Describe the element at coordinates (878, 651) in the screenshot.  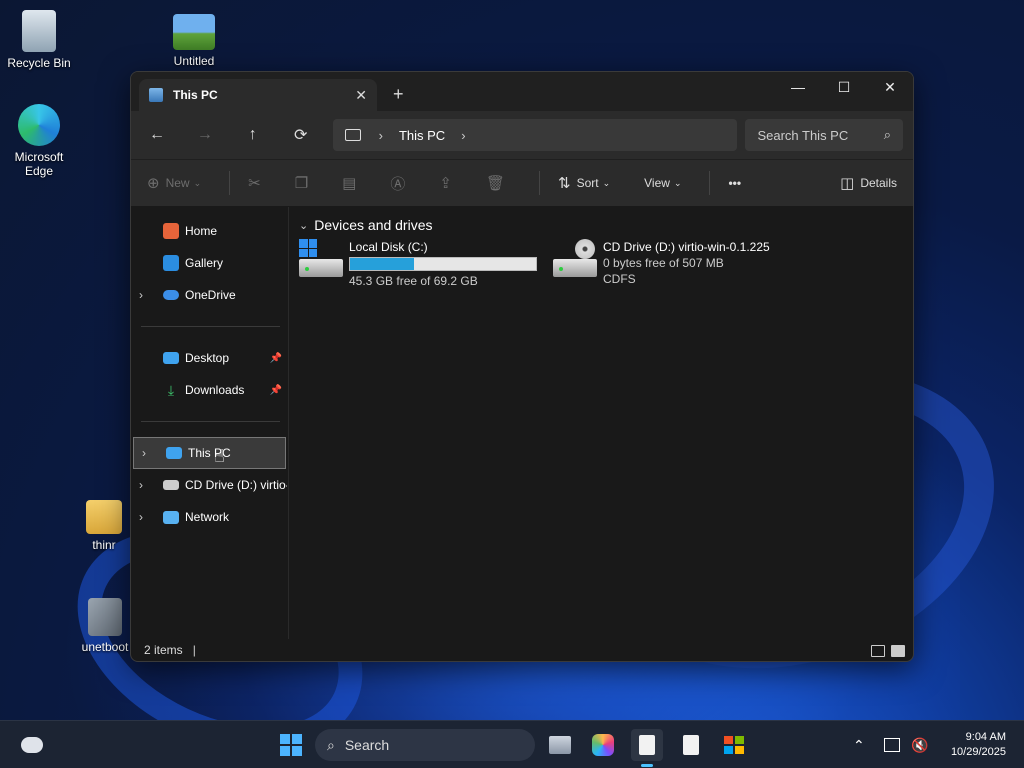
I see `details-view-button` at that location.